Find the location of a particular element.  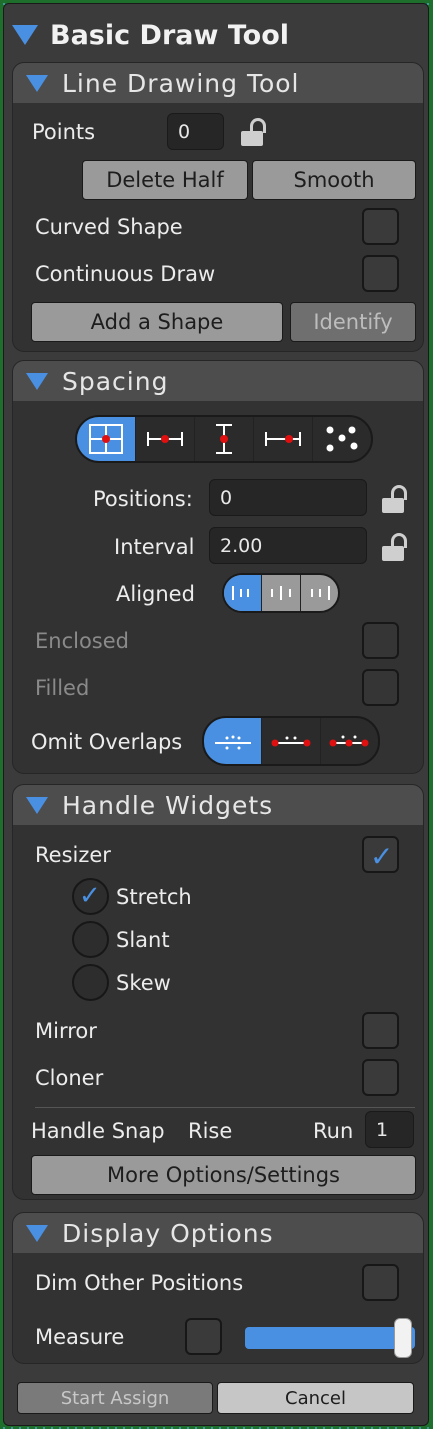

filled-checkbox is located at coordinates (380, 687).